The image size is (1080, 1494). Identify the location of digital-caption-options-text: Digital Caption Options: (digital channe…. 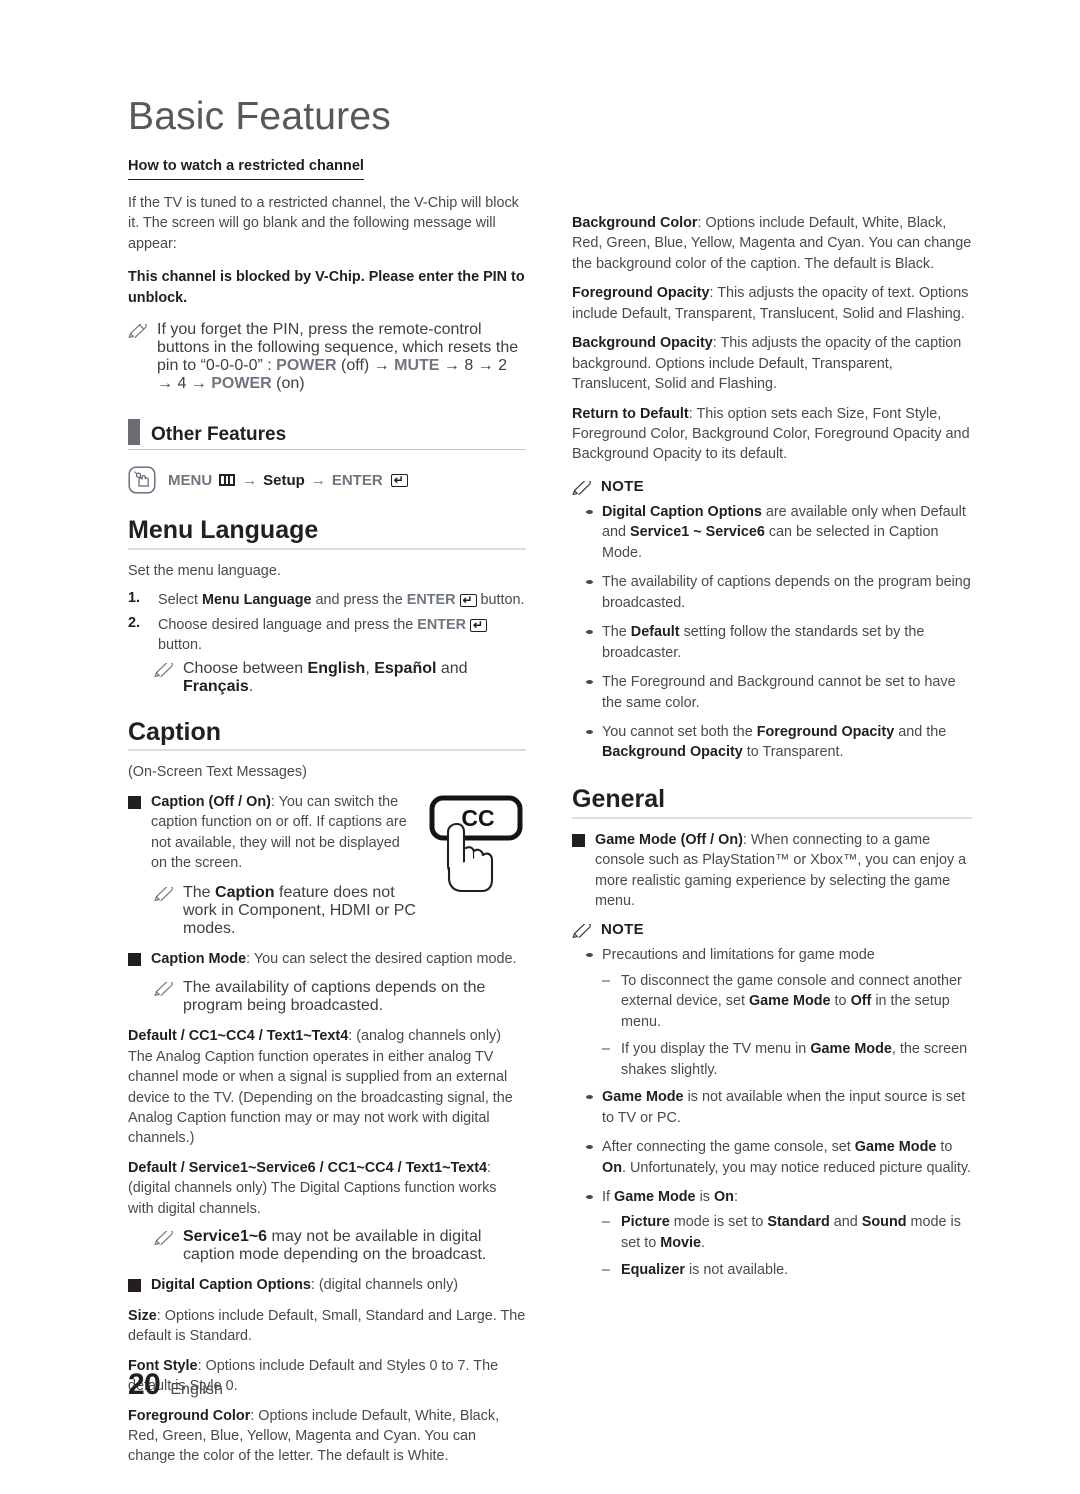
(338, 1285).